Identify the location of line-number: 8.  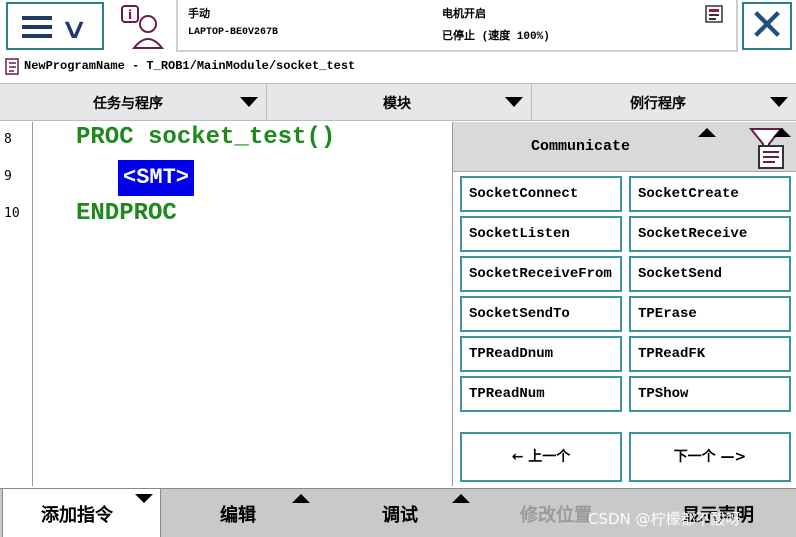
(8, 139).